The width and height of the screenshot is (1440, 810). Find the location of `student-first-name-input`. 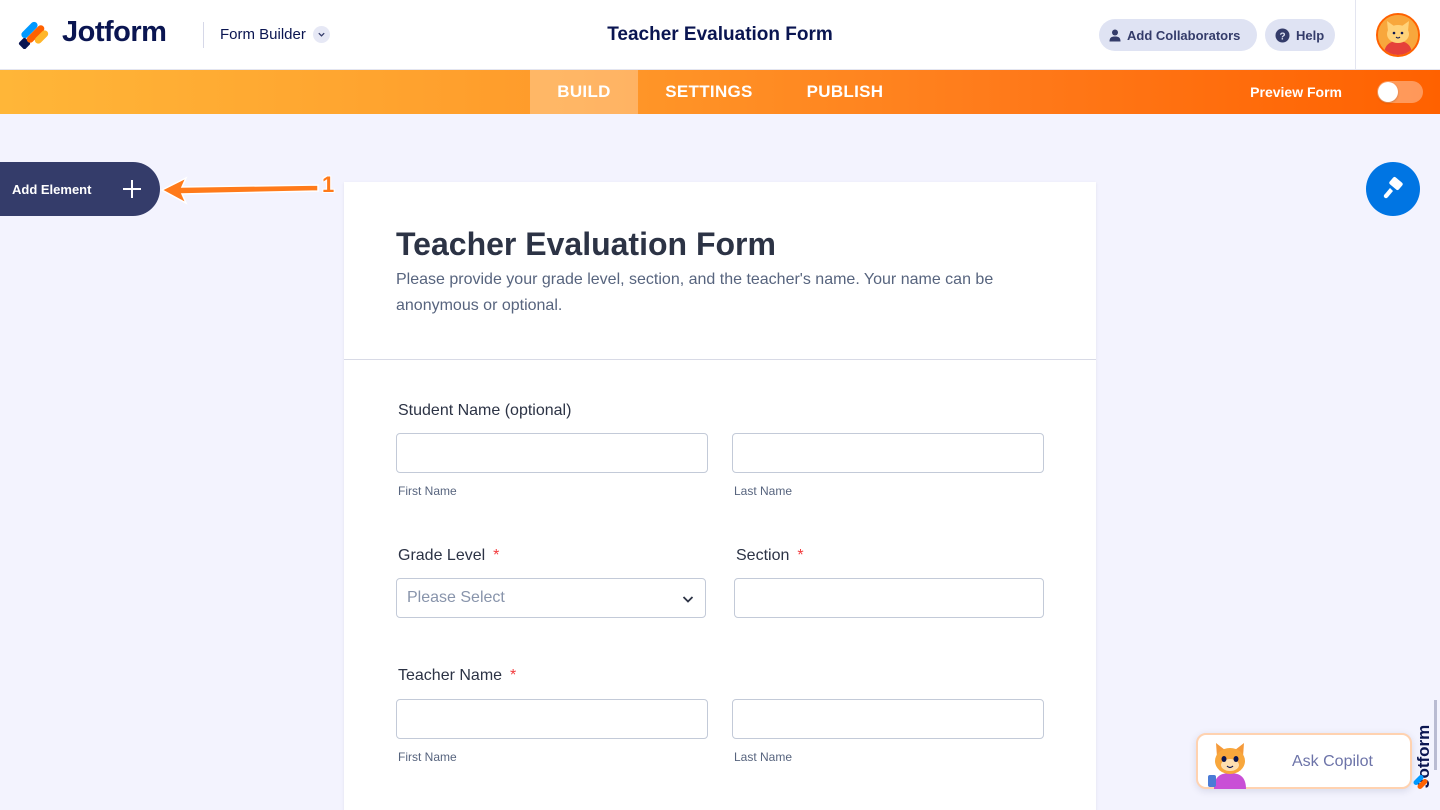

student-first-name-input is located at coordinates (552, 453).